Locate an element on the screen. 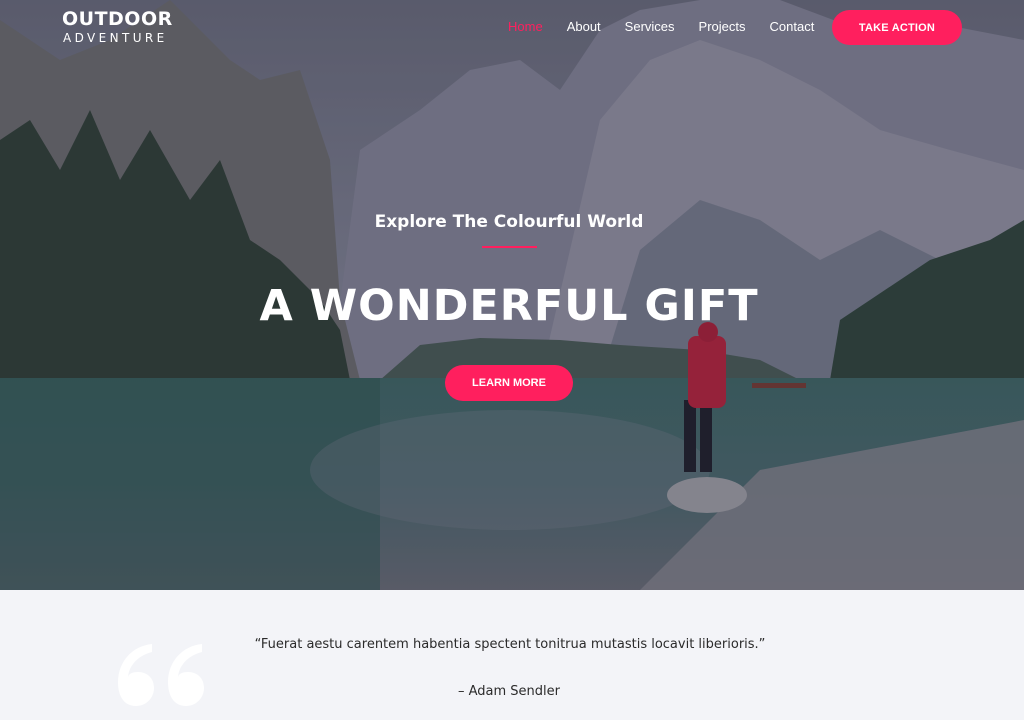 The width and height of the screenshot is (1024, 720). logo-line-1: OUTDOOR is located at coordinates (117, 19).